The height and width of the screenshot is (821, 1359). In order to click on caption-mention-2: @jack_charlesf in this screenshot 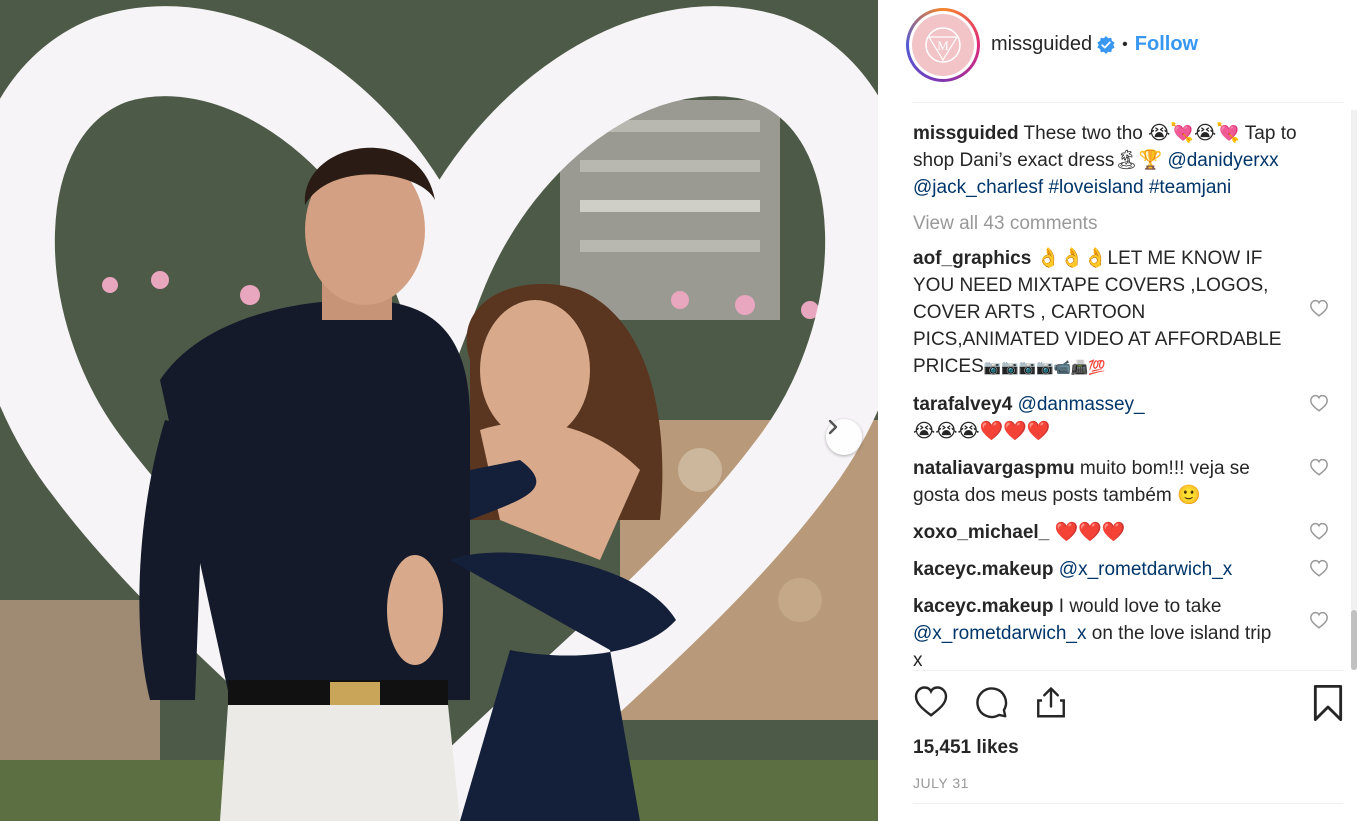, I will do `click(978, 187)`.